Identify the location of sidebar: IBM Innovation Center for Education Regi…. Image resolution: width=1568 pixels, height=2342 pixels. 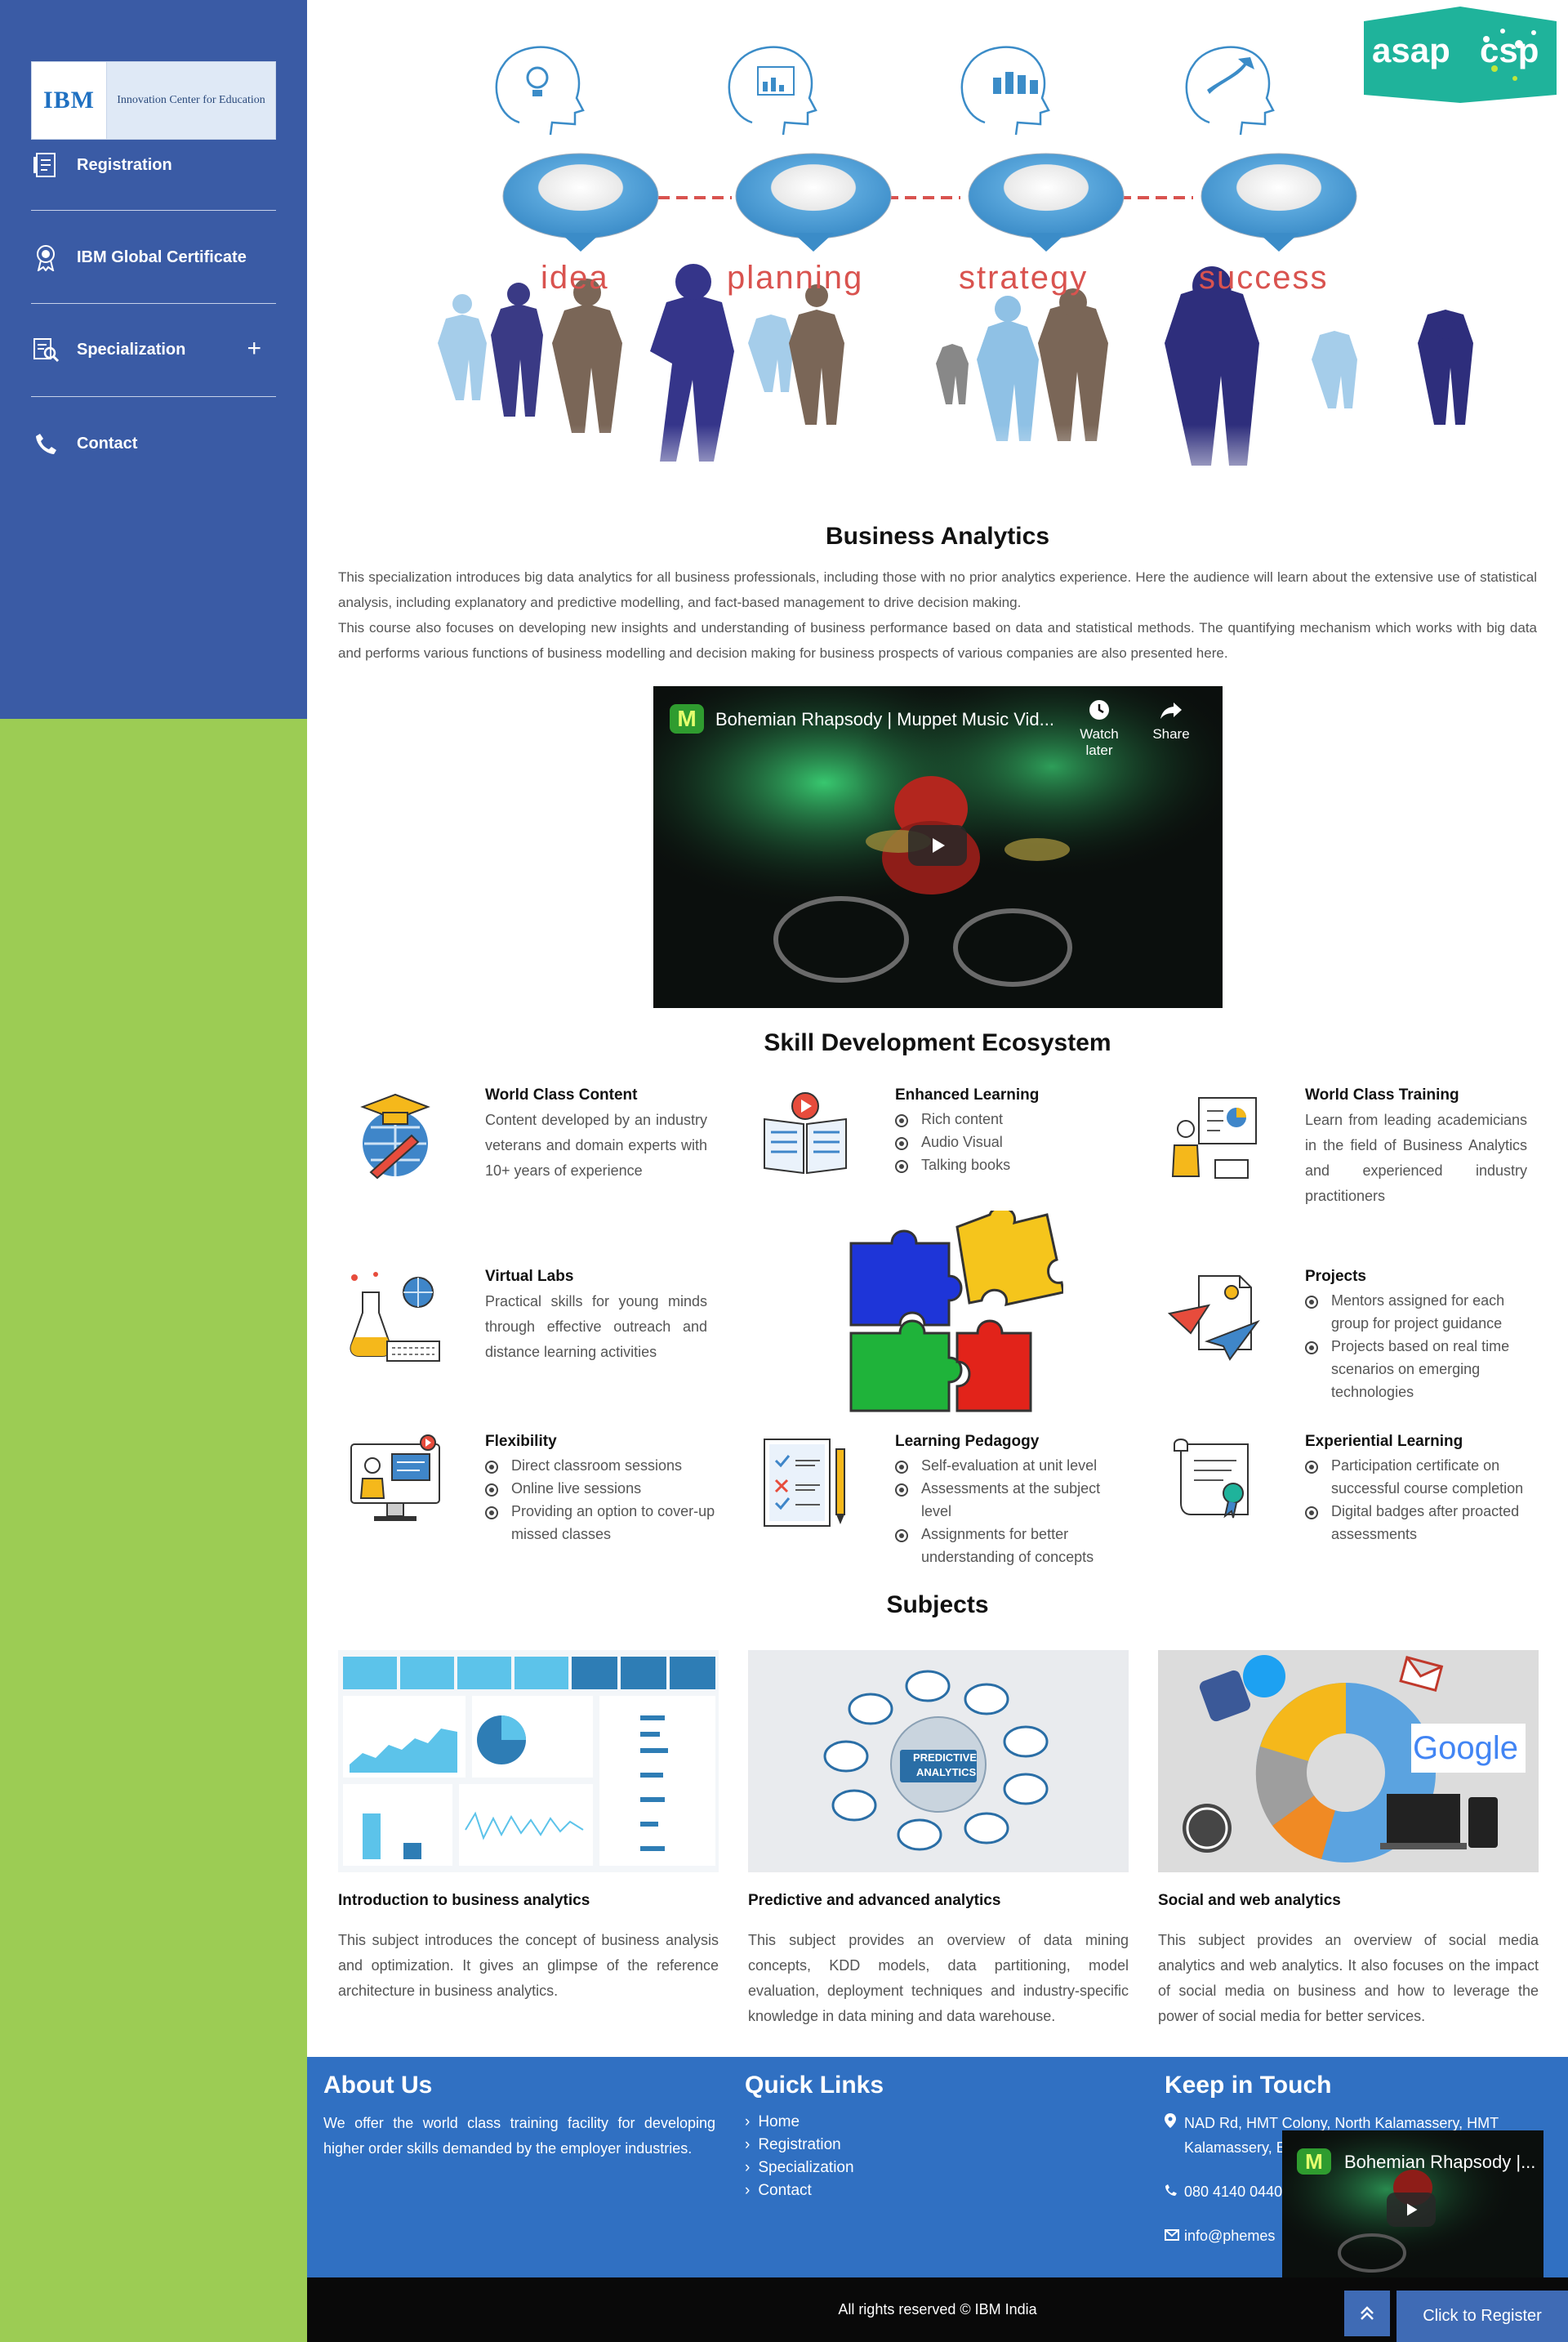
(153, 360).